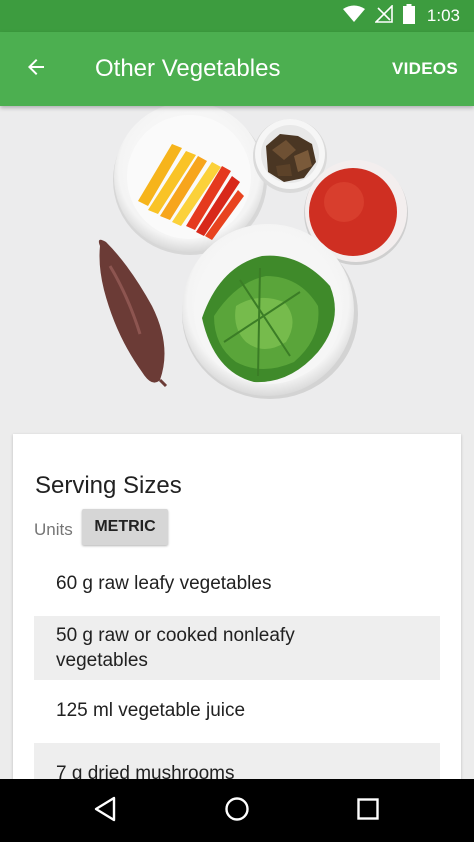  Describe the element at coordinates (443, 15) in the screenshot. I see `status-time: 1:03` at that location.